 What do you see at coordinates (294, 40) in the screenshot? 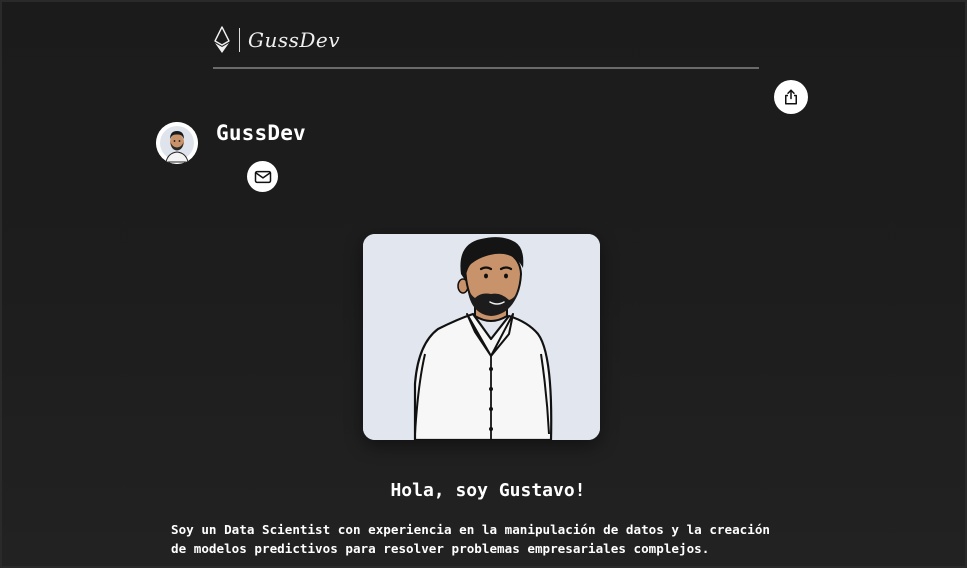
I see `logo-text: GussDev` at bounding box center [294, 40].